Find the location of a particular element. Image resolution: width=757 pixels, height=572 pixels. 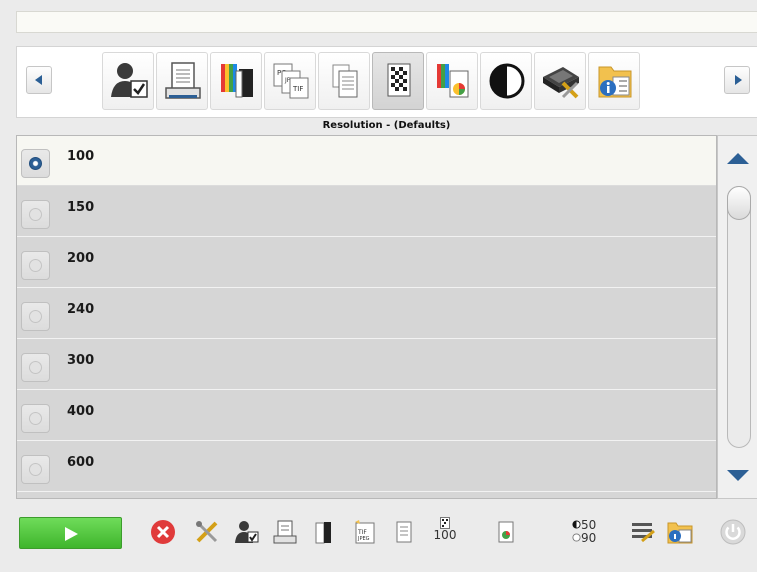

color-pages-icon is located at coordinates (237, 81).